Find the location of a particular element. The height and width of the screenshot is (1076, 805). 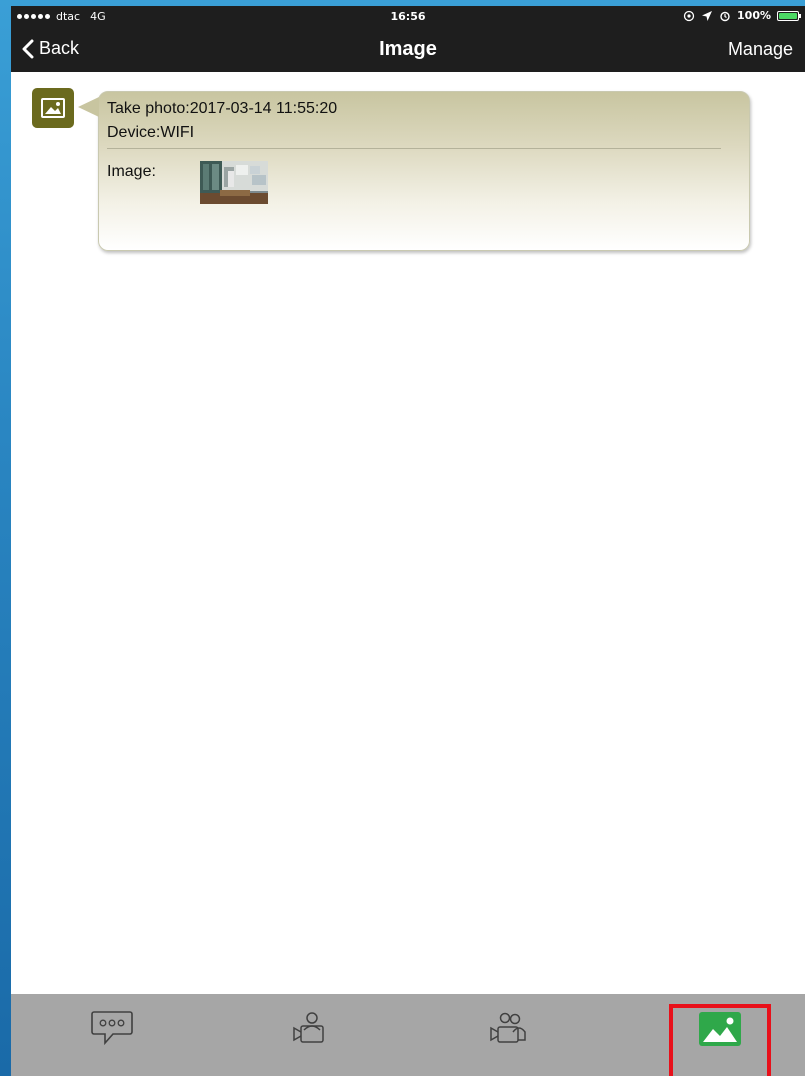

battery-fill is located at coordinates (788, 15).